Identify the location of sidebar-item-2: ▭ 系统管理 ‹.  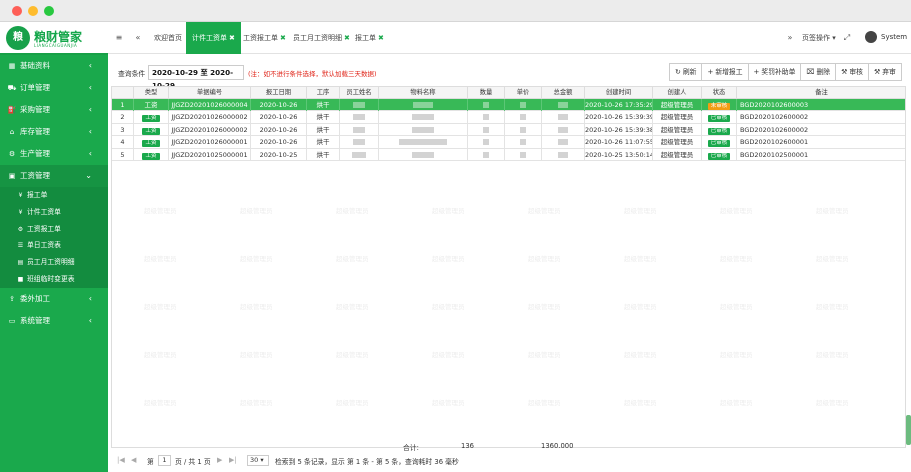
(54, 321).